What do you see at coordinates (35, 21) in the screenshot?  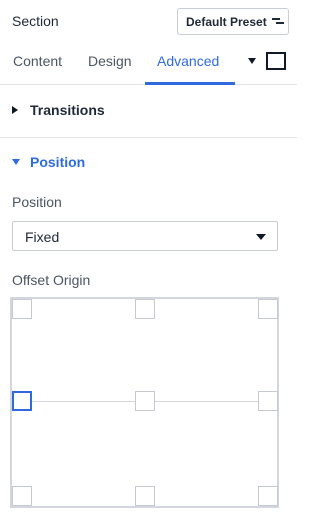 I see `panel-title: Section` at bounding box center [35, 21].